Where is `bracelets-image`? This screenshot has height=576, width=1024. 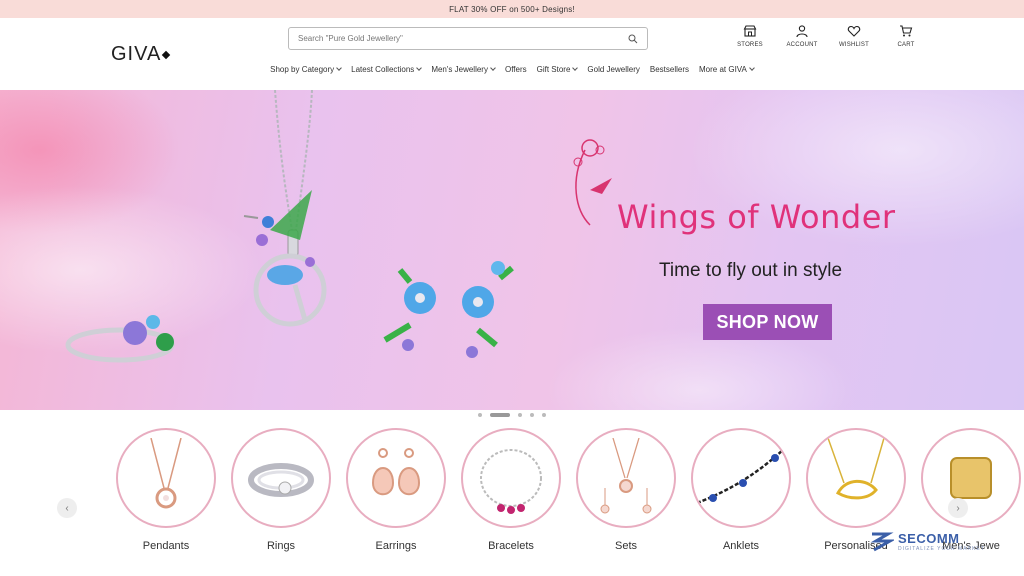
bracelets-image is located at coordinates (511, 478).